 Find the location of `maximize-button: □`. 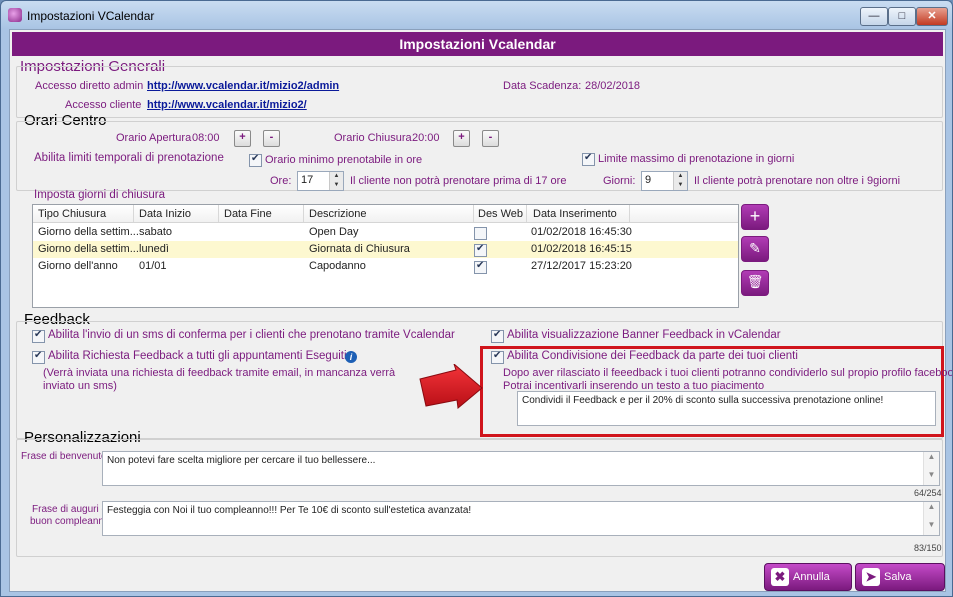

maximize-button: □ is located at coordinates (902, 16).